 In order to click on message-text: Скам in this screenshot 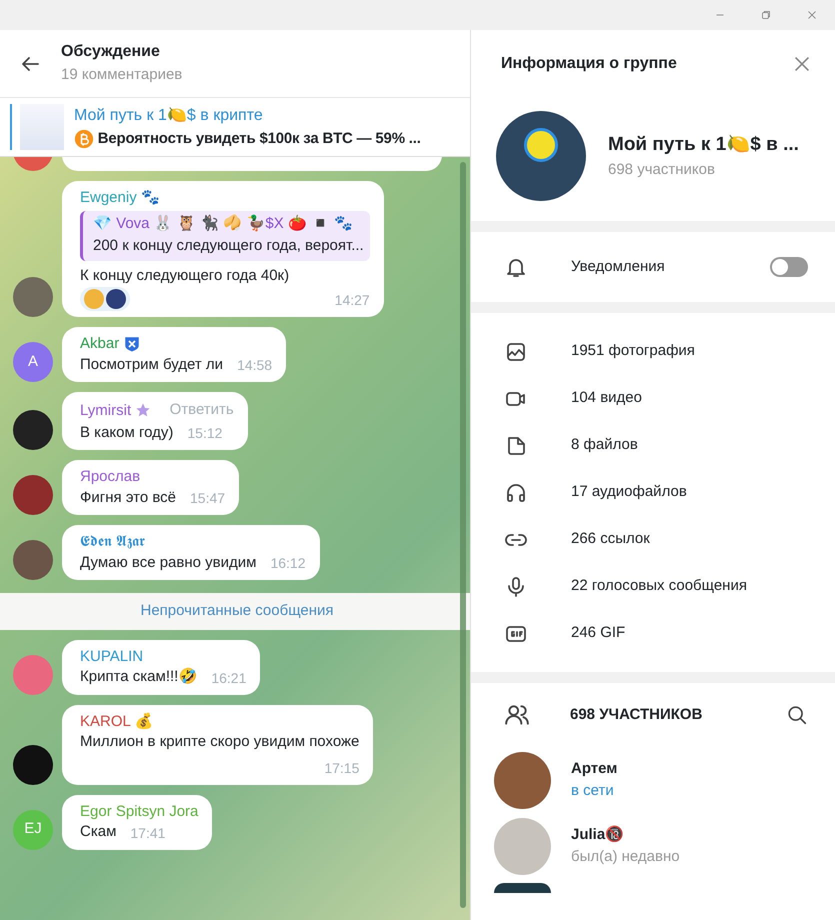, I will do `click(98, 832)`.